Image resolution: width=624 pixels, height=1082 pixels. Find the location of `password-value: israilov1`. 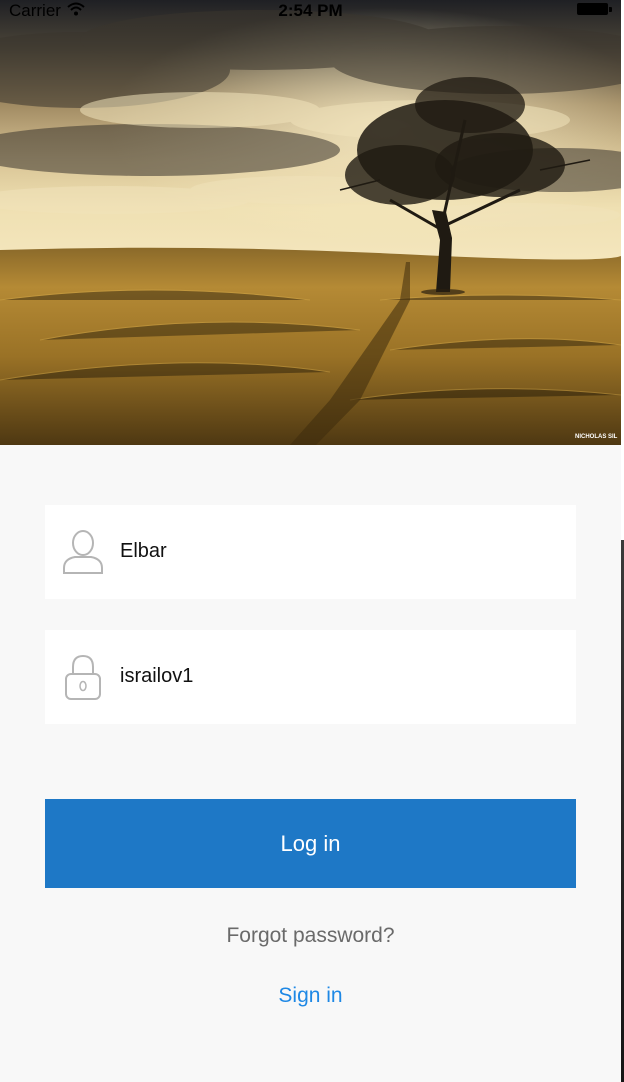

password-value: israilov1 is located at coordinates (157, 676).